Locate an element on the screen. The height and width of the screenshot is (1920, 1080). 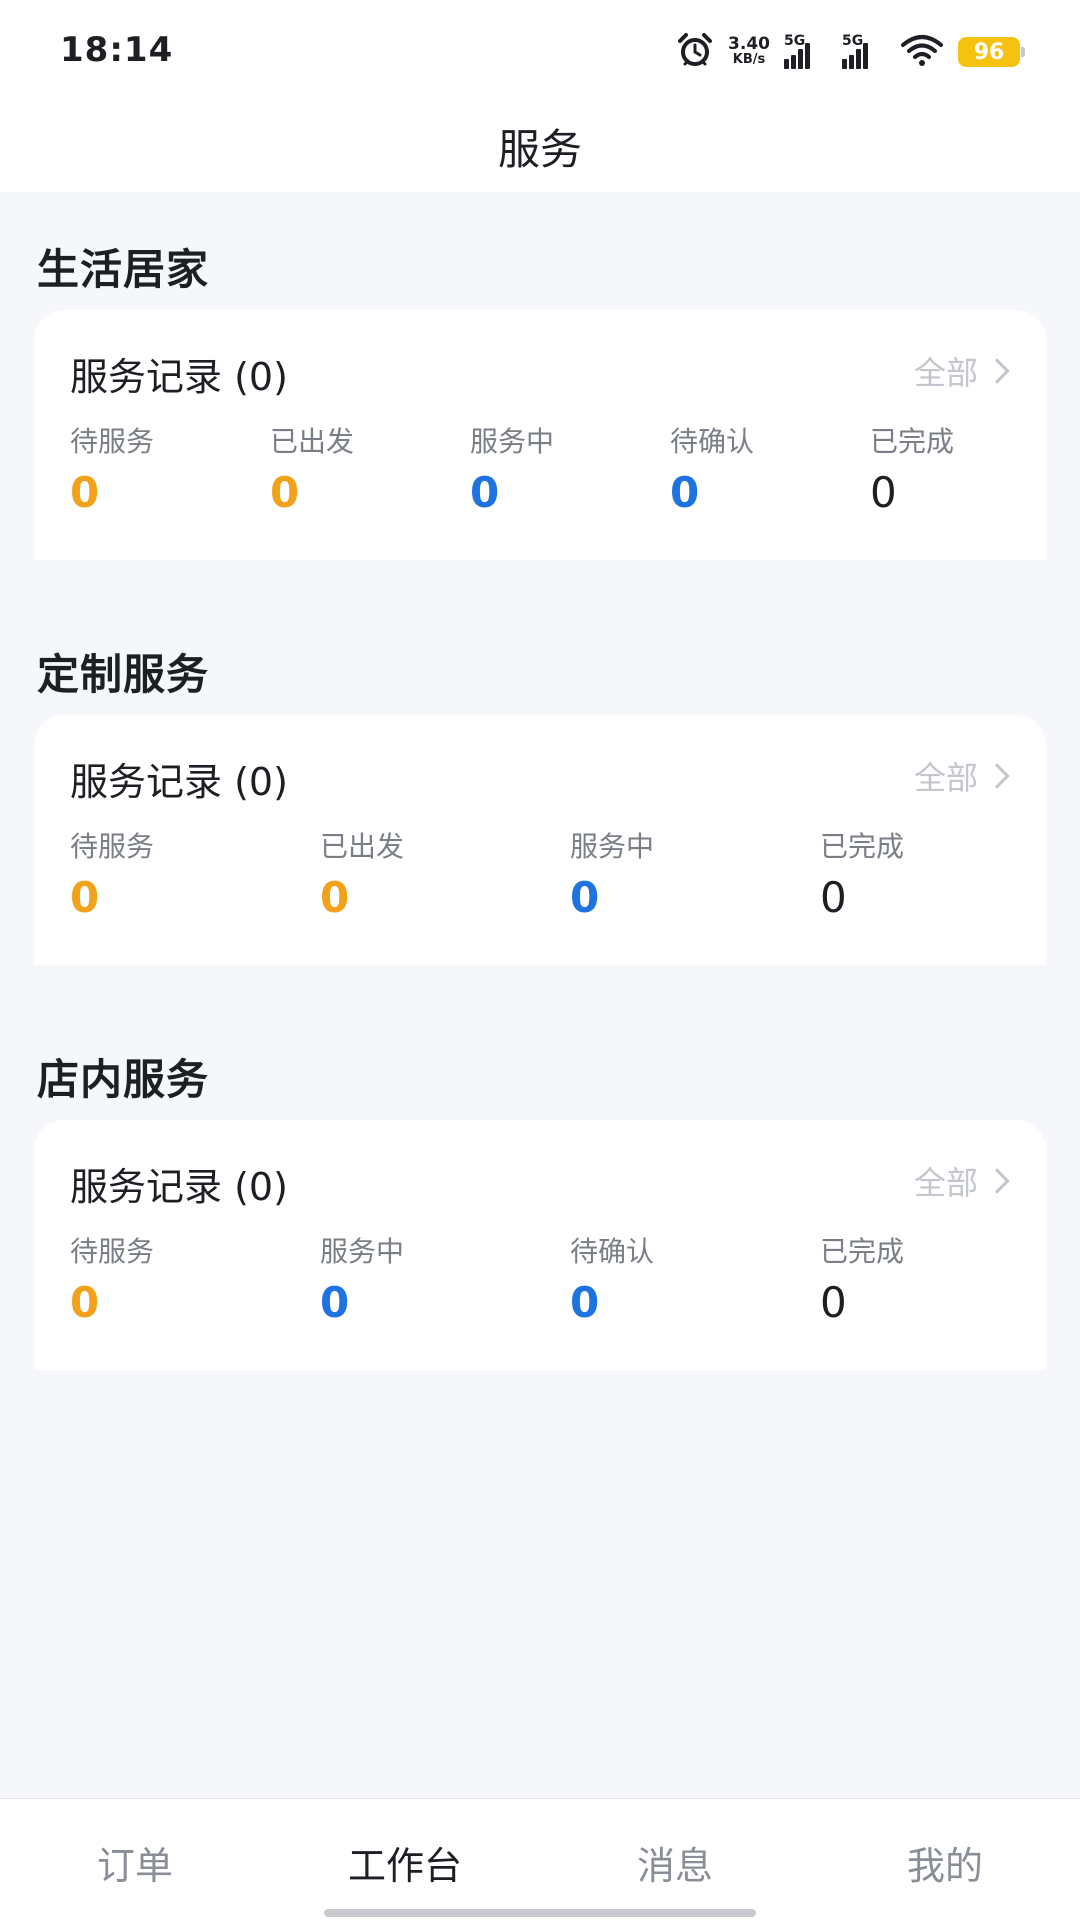
bottom-nav: 订单 工作台 消息 我的 is located at coordinates (540, 1859).